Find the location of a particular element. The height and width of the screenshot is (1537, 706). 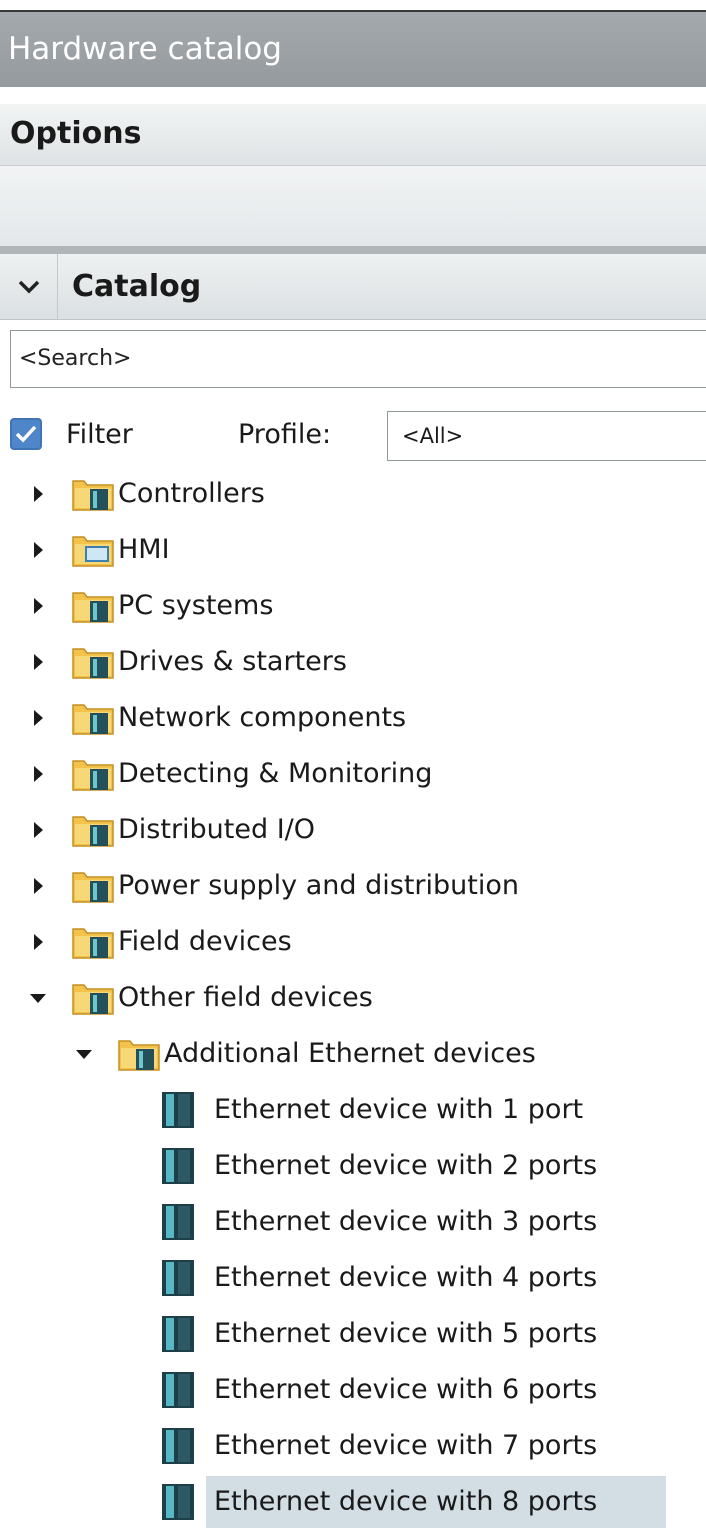

tree-subfolder: Additional Ethernet devices is located at coordinates (353, 1054).